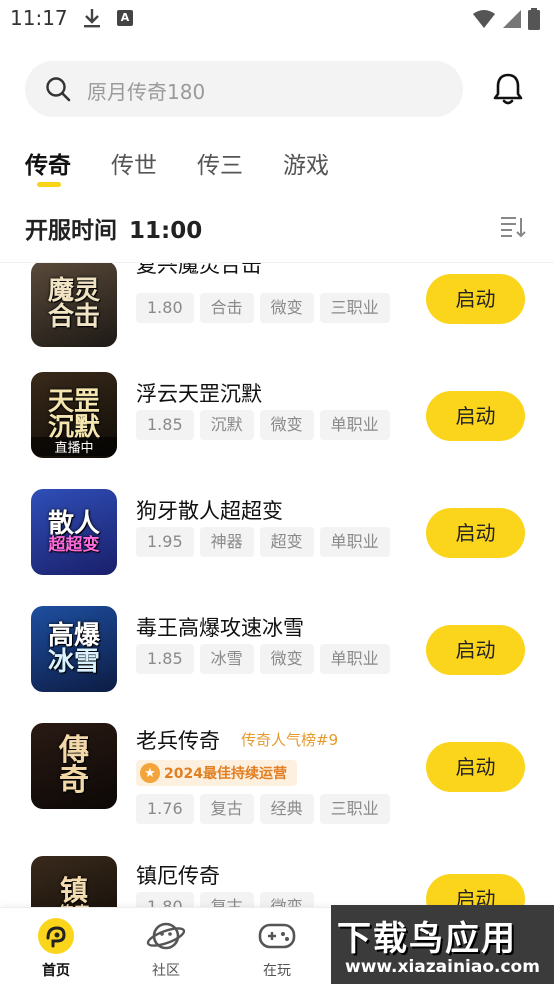 Image resolution: width=554 pixels, height=985 pixels. Describe the element at coordinates (290, 740) in the screenshot. I see `rank-label: 传奇人气榜#9` at that location.